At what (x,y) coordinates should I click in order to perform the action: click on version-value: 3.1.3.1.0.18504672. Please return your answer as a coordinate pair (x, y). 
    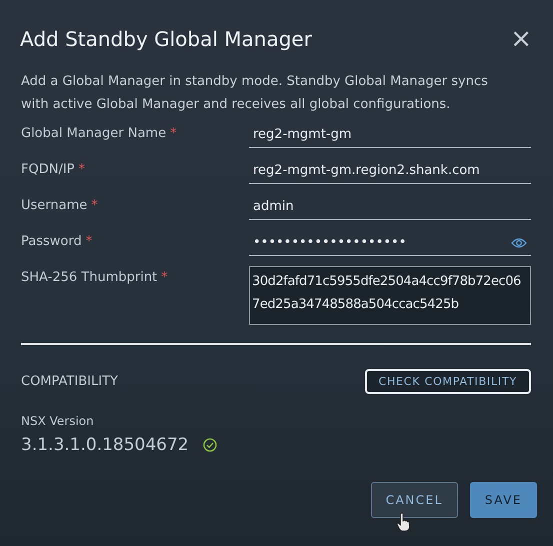
    Looking at the image, I should click on (105, 445).